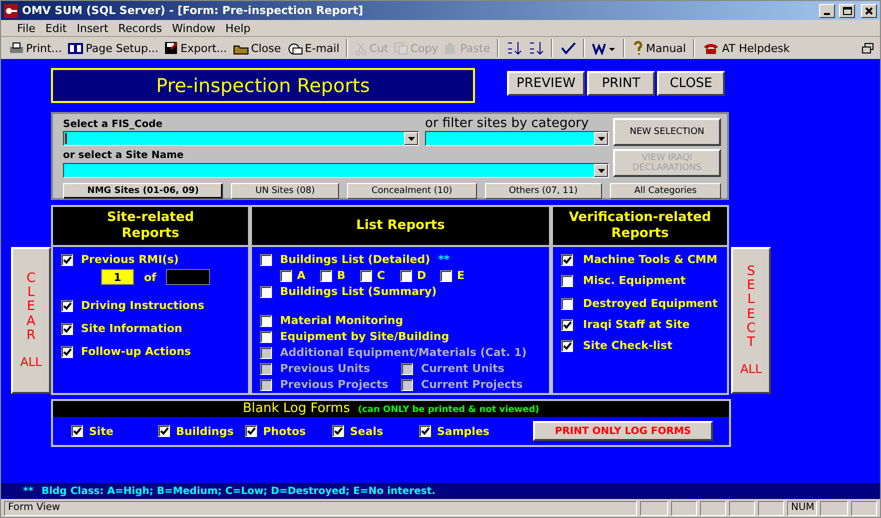 The height and width of the screenshot is (518, 881). What do you see at coordinates (150, 277) in the screenshot?
I see `of-label: of` at bounding box center [150, 277].